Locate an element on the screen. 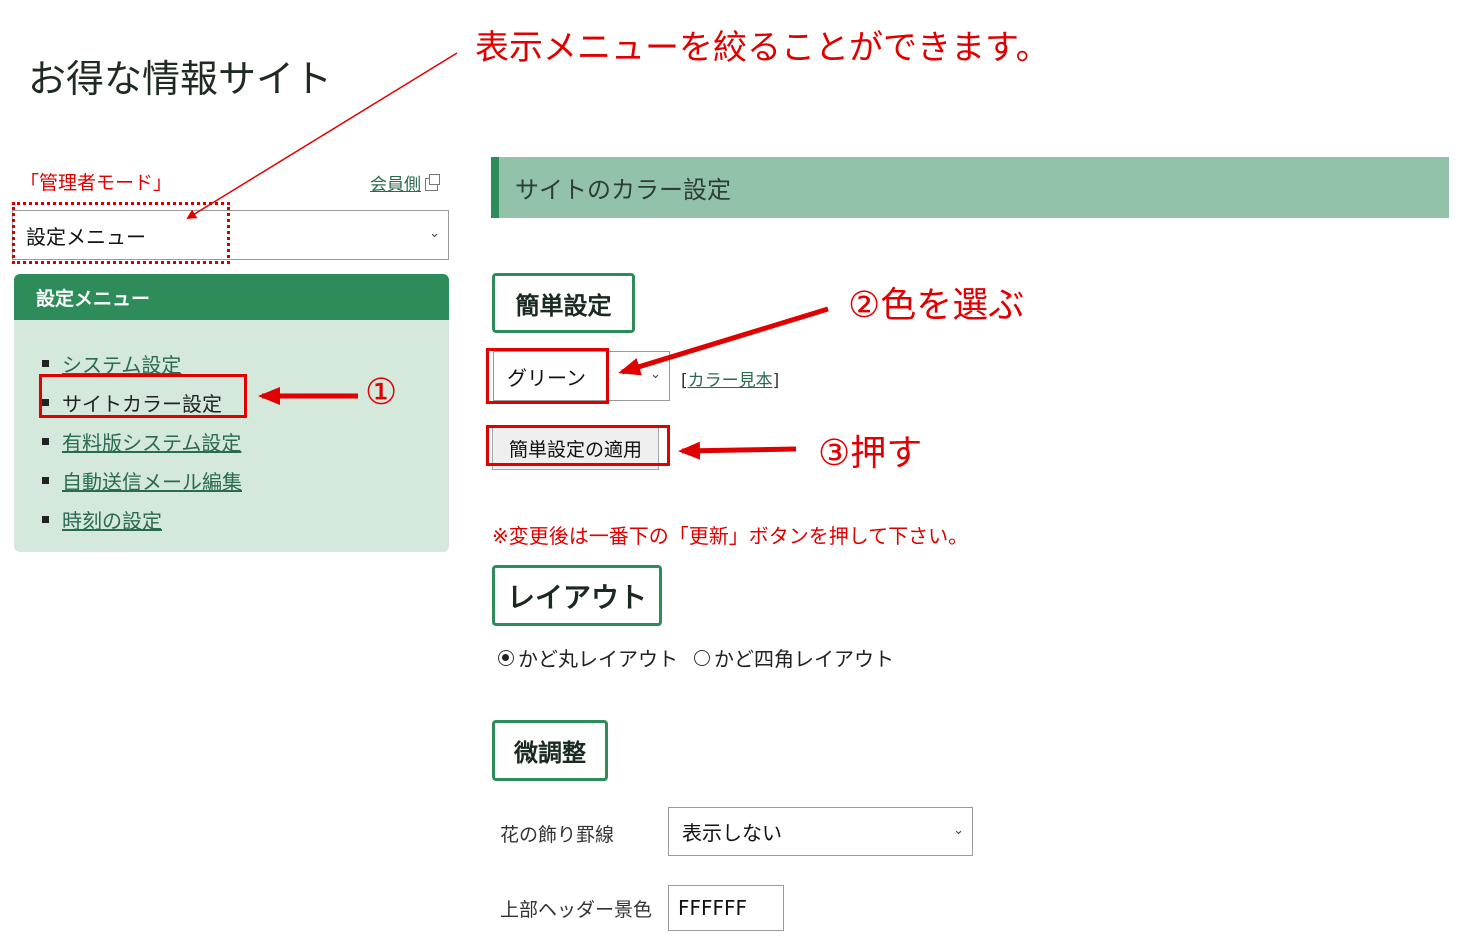 The image size is (1463, 951). arrow-top-to-select is located at coordinates (322, 136).